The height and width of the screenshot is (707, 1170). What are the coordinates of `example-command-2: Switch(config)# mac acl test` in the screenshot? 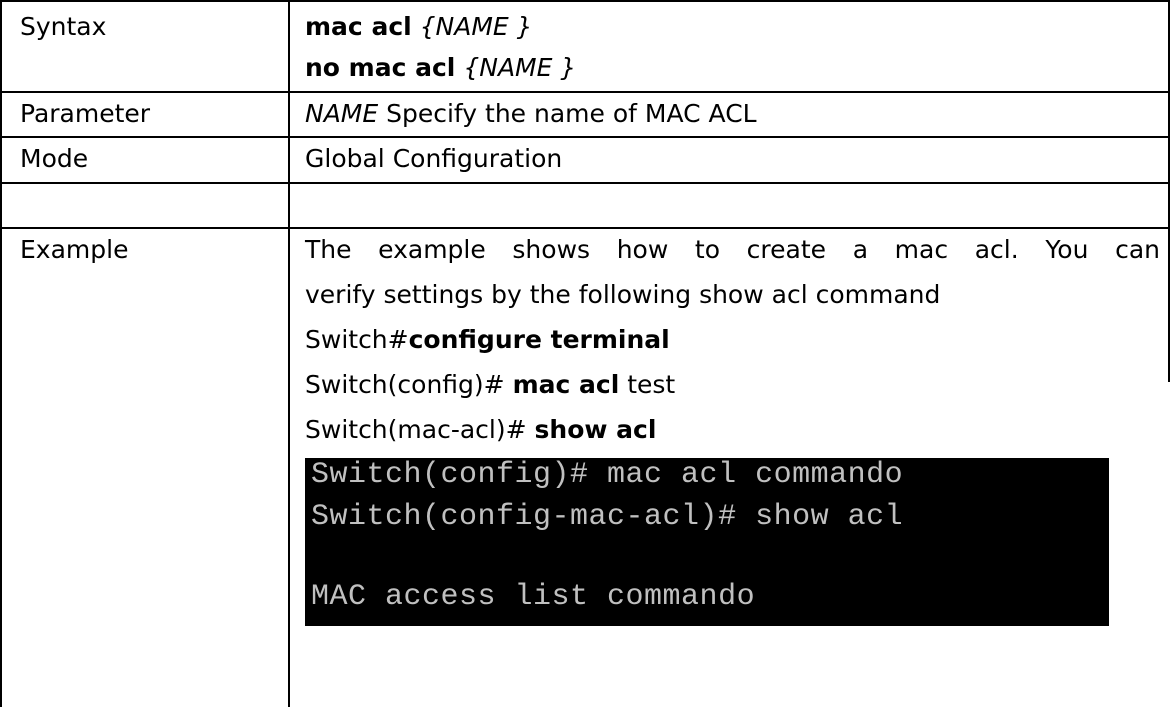 It's located at (490, 385).